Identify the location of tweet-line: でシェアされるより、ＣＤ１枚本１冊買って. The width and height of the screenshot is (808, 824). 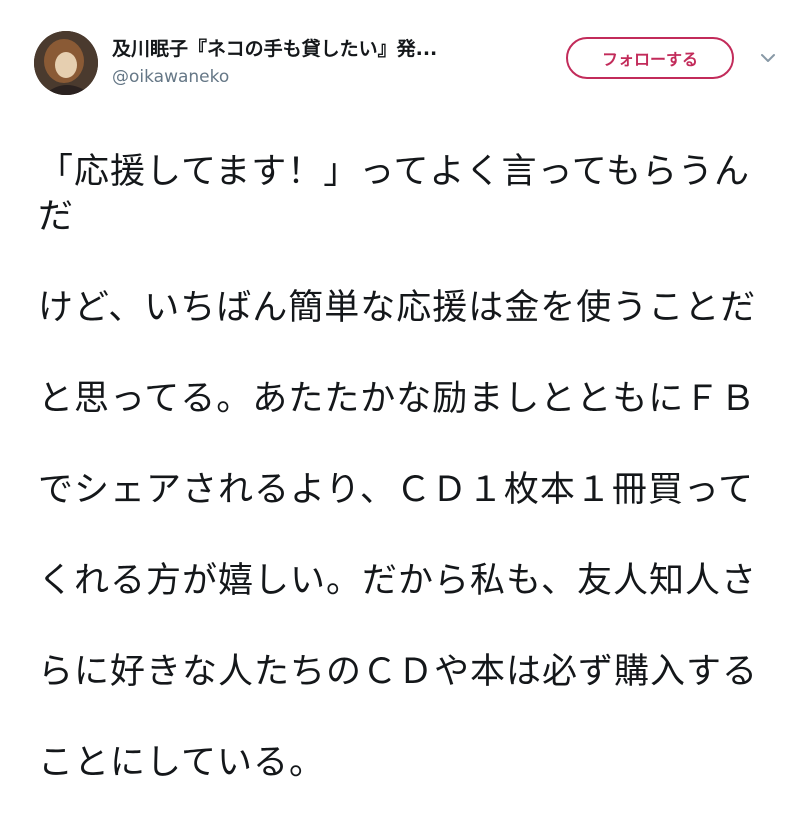
(396, 490).